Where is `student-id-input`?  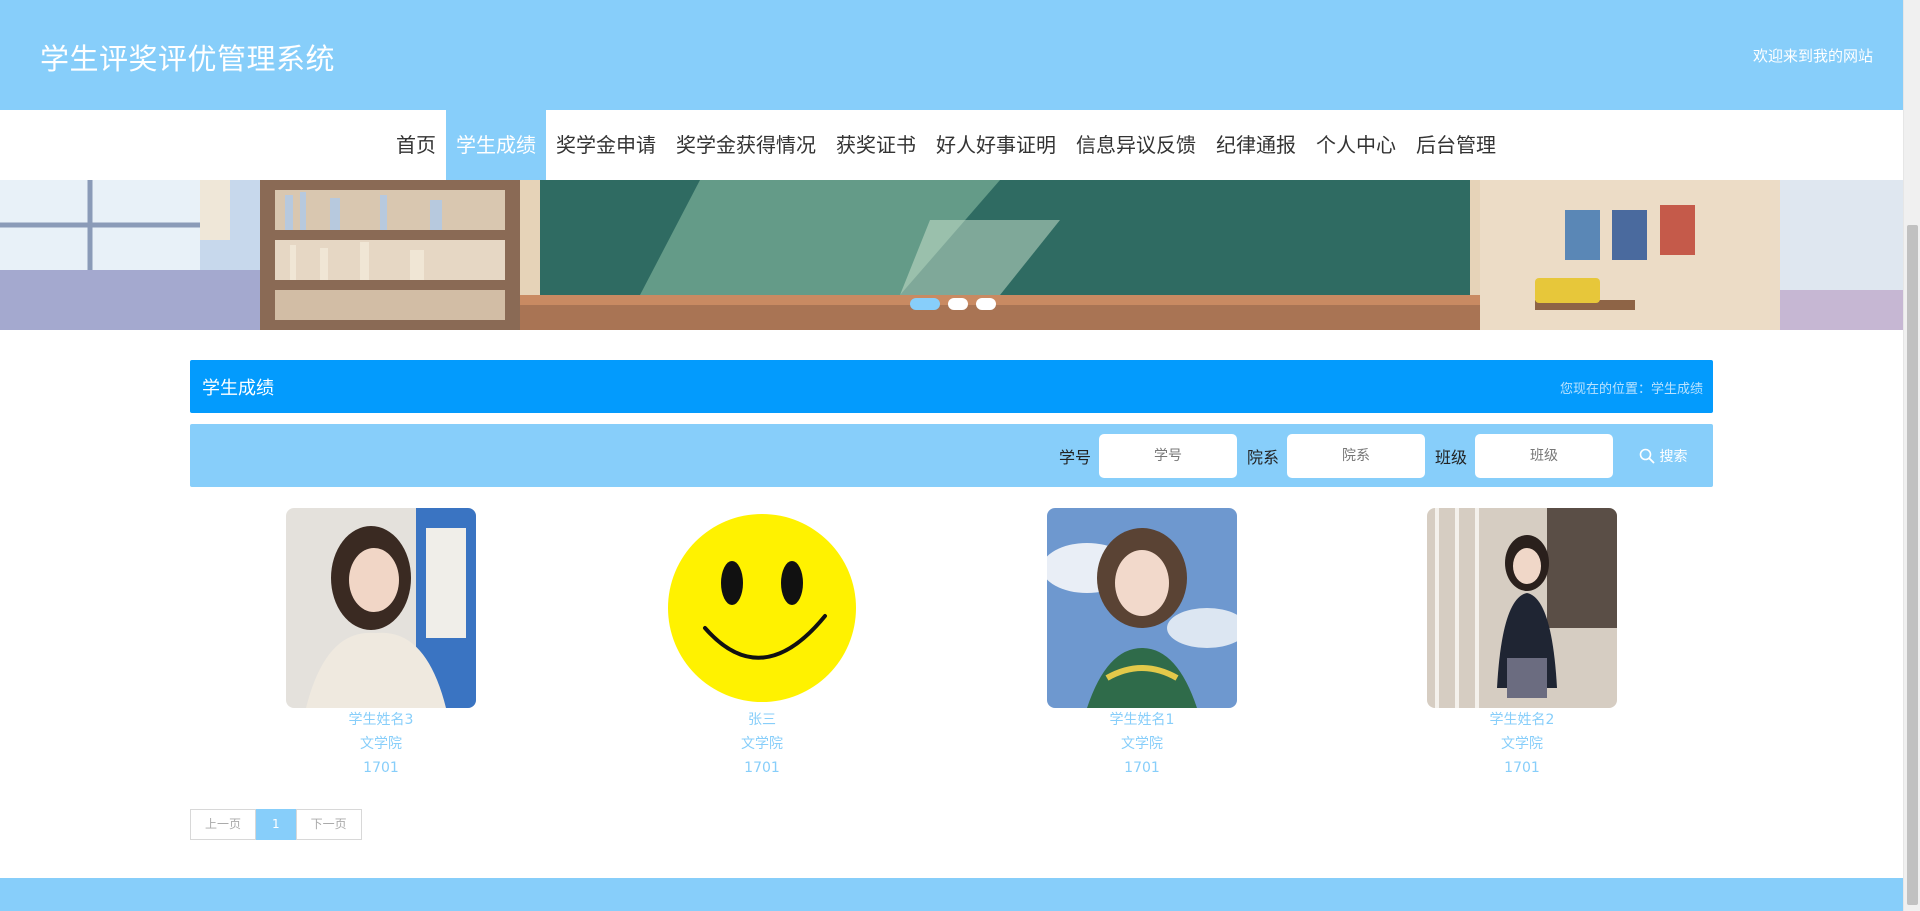
student-id-input is located at coordinates (1167, 456).